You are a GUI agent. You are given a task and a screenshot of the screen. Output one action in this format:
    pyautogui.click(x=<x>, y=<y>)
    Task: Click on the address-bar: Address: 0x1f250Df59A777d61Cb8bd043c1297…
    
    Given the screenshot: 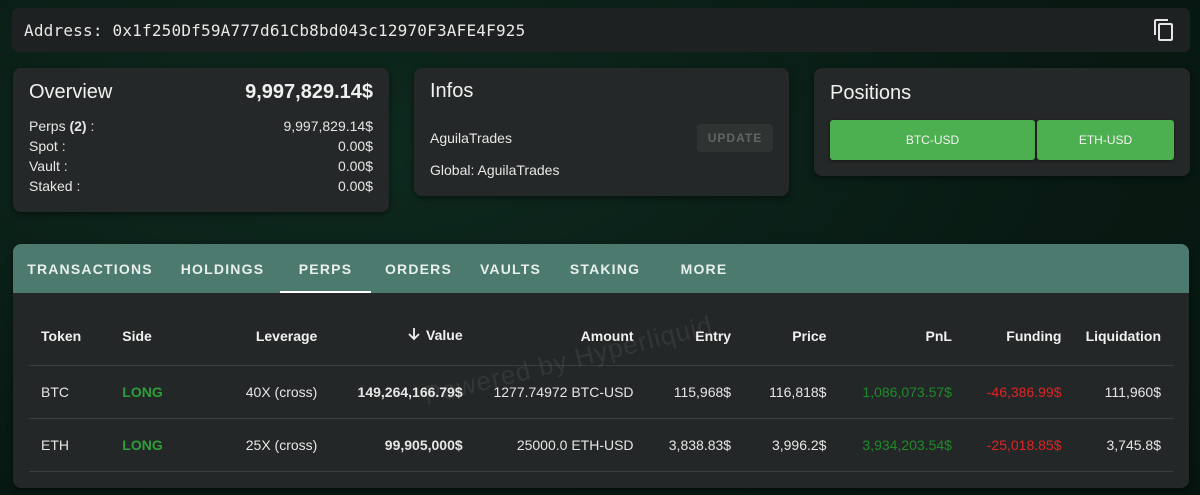 What is the action you would take?
    pyautogui.click(x=601, y=30)
    